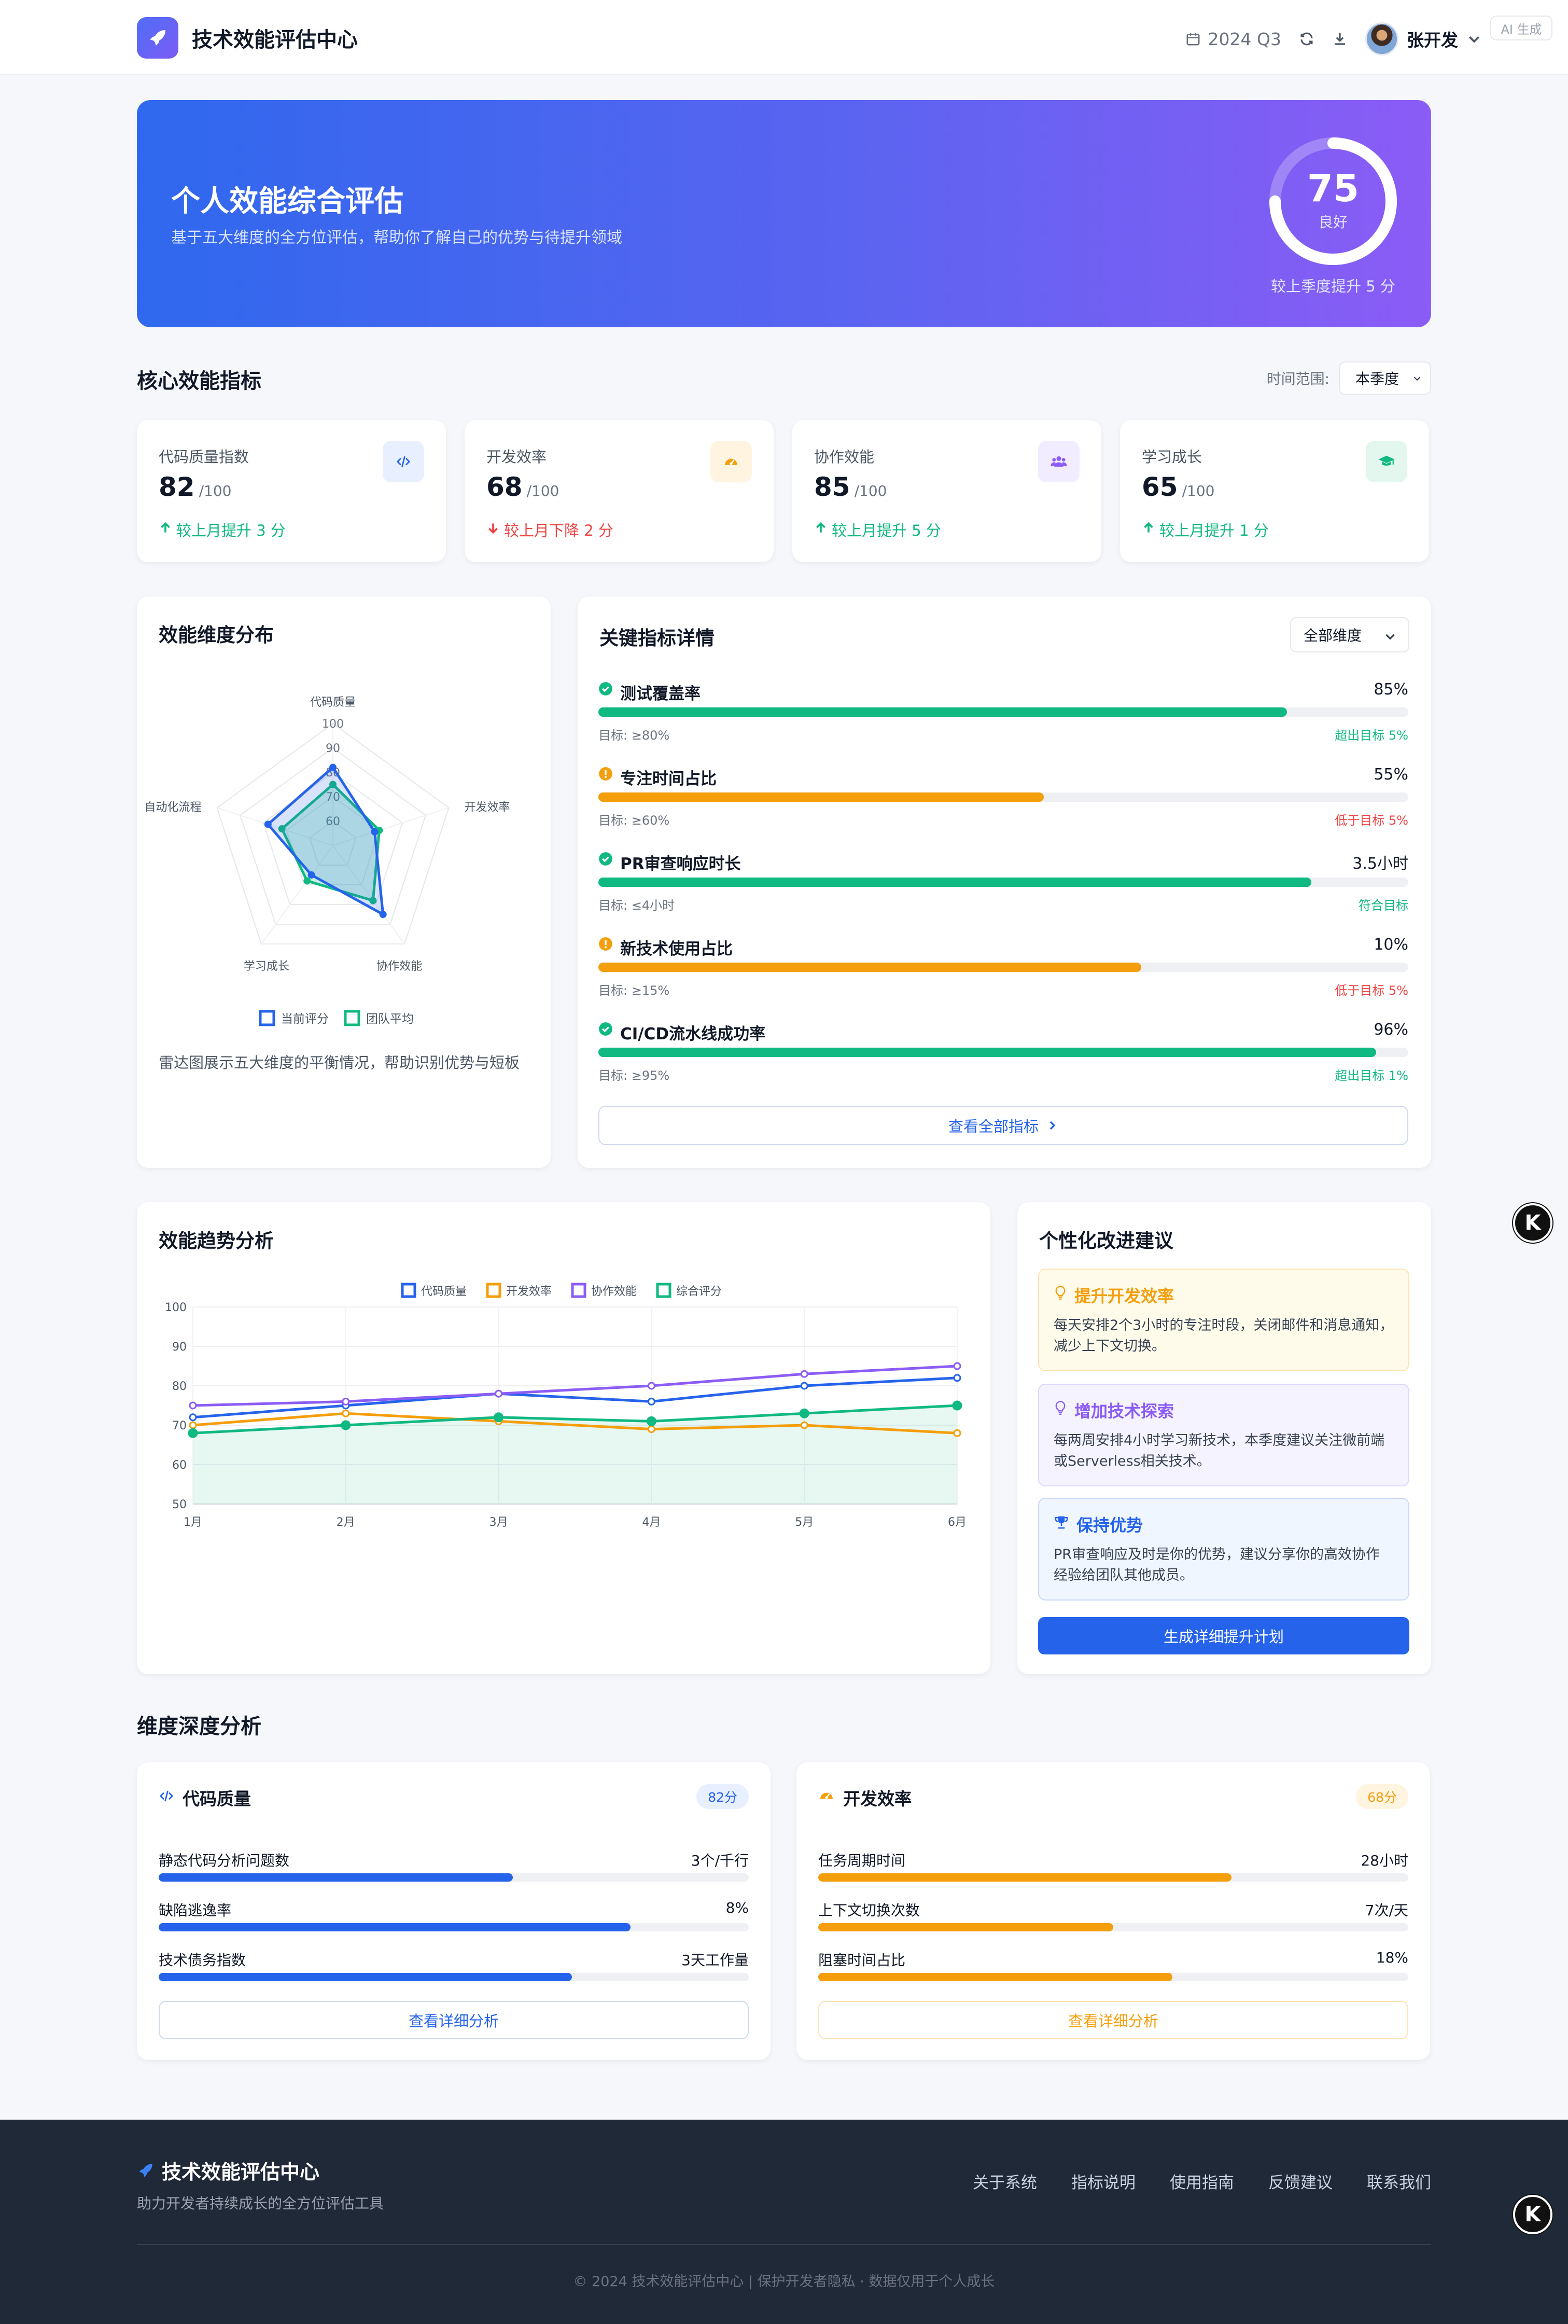  What do you see at coordinates (946, 491) in the screenshot?
I see `kpi-card: 协作效能 85/100 较上月提升 5 分` at bounding box center [946, 491].